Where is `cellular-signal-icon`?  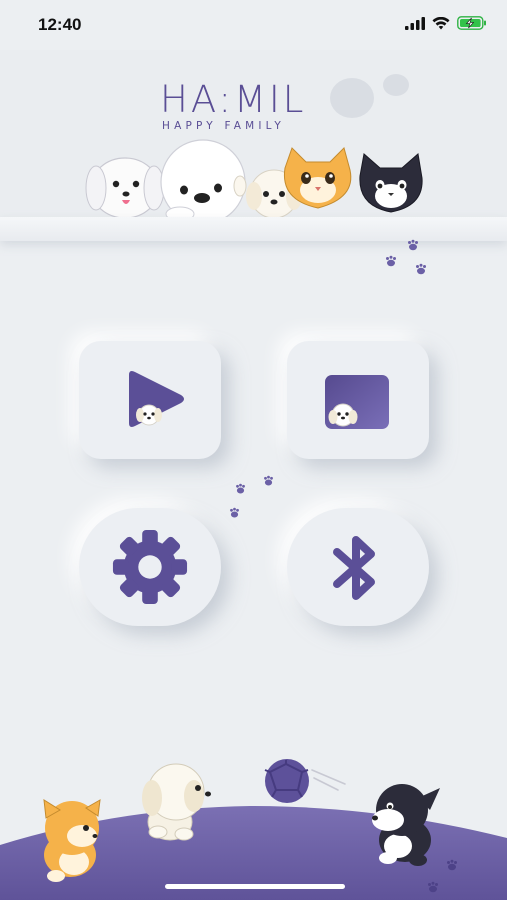 cellular-signal-icon is located at coordinates (415, 23).